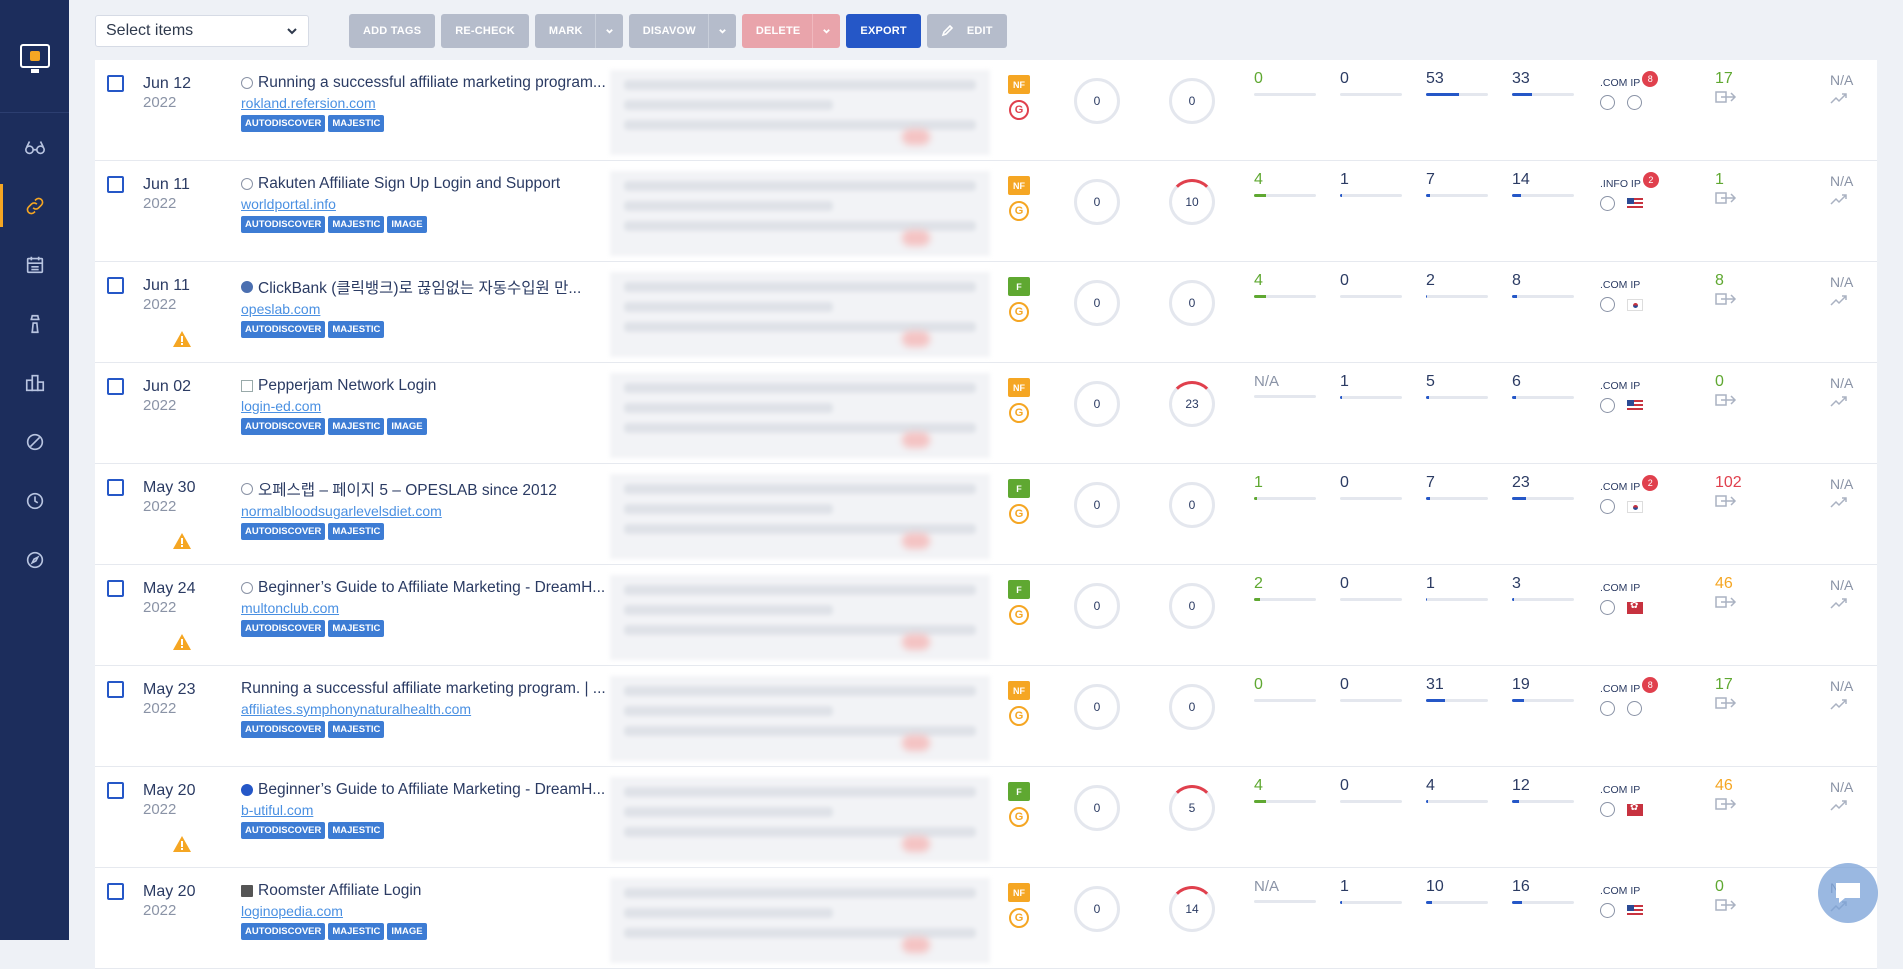 This screenshot has width=1903, height=969. I want to click on source-url-link: loginopedia.com, so click(426, 911).